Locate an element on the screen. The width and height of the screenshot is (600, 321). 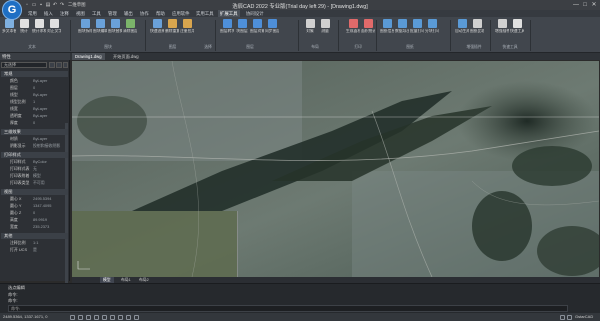
toggle-pickadd-icon is located at coordinates (52, 65).